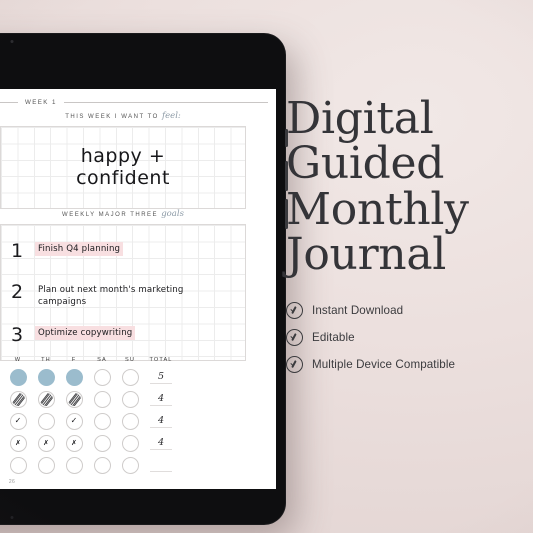 This screenshot has height=533, width=533. I want to click on goals-caption-script: goals, so click(172, 214).